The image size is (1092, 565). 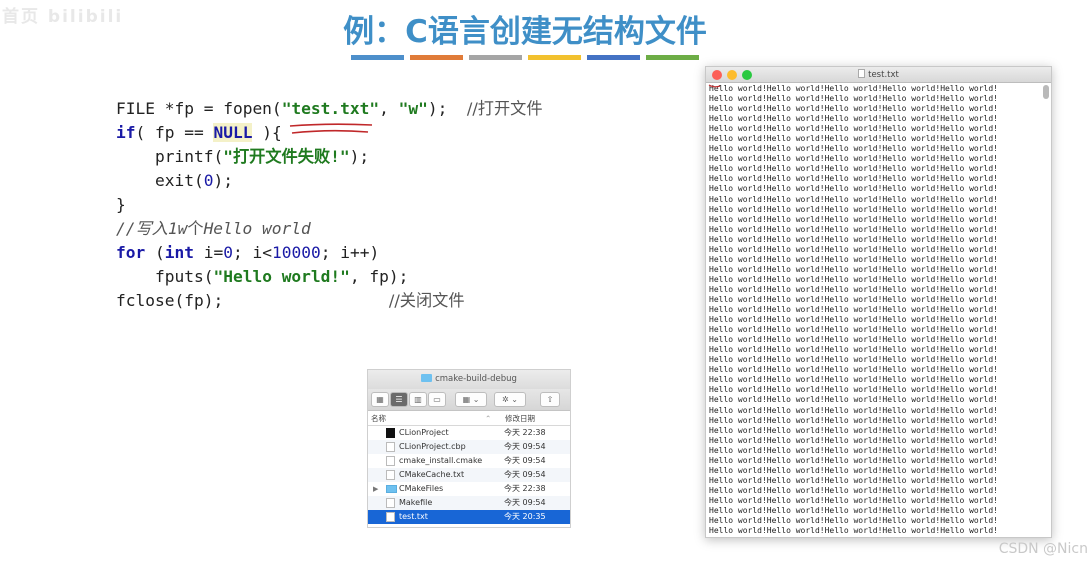 What do you see at coordinates (732, 75) in the screenshot?
I see `minimize-window-button` at bounding box center [732, 75].